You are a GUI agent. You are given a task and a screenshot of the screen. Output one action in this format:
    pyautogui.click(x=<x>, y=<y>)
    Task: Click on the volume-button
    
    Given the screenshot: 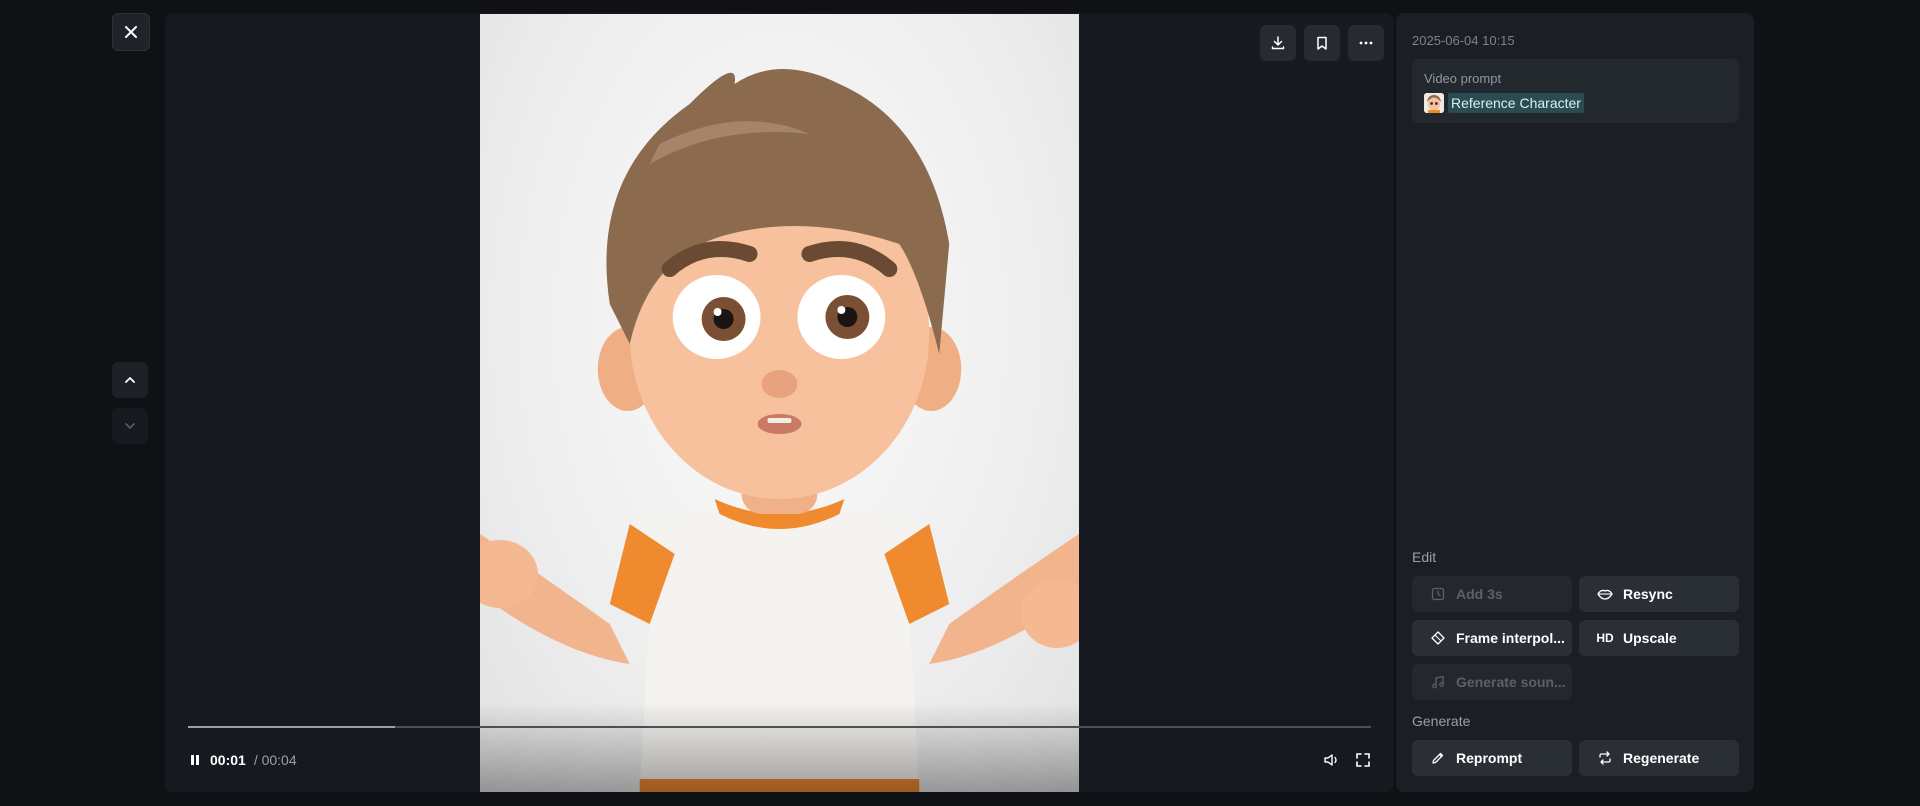 What is the action you would take?
    pyautogui.click(x=1332, y=760)
    